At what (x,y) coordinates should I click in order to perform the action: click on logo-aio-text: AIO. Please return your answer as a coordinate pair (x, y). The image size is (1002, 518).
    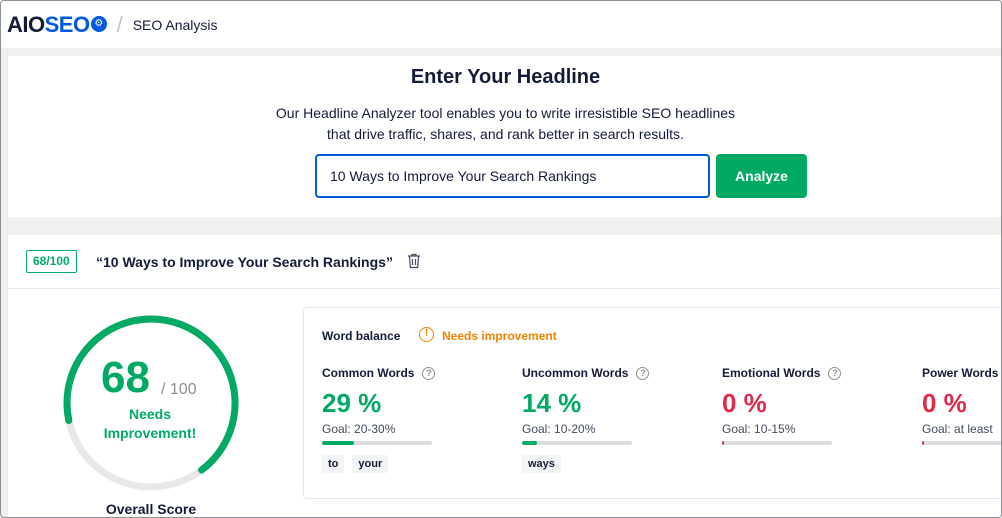
    Looking at the image, I should click on (26, 24).